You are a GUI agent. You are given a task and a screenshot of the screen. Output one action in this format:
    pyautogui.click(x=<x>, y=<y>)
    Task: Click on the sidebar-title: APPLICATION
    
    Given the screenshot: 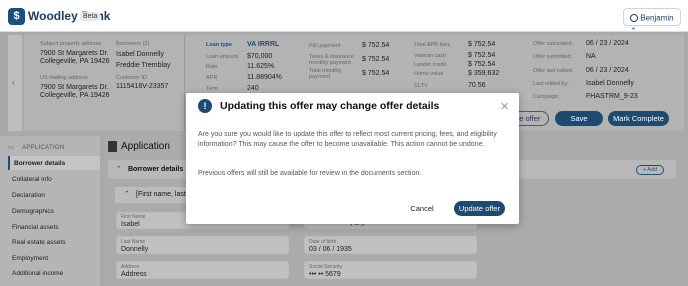 What is the action you would take?
    pyautogui.click(x=43, y=148)
    